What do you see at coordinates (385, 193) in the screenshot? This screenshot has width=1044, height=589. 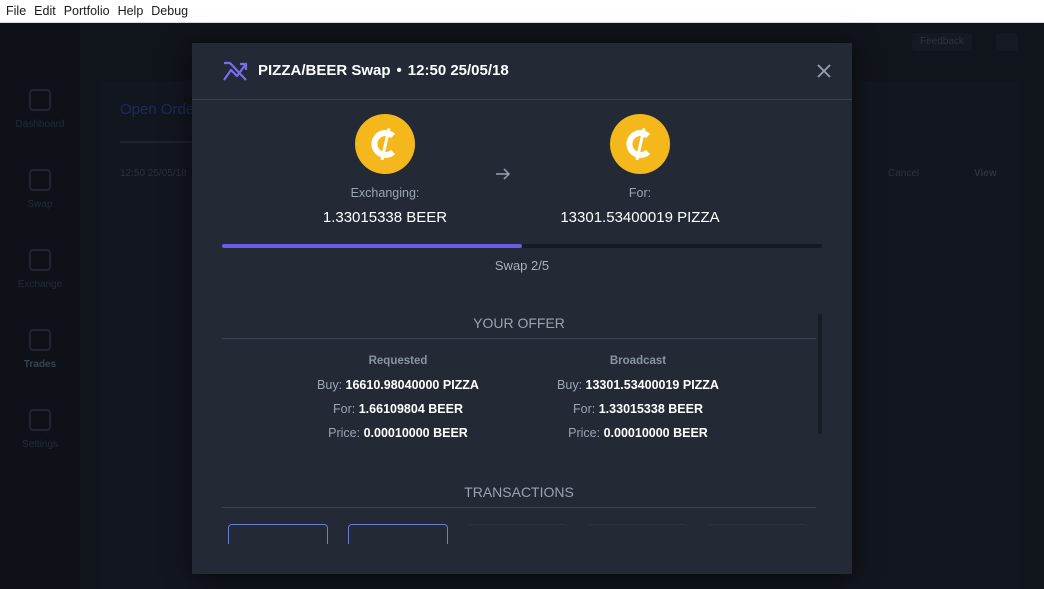 I see `exchanging-label: Exchanging:` at bounding box center [385, 193].